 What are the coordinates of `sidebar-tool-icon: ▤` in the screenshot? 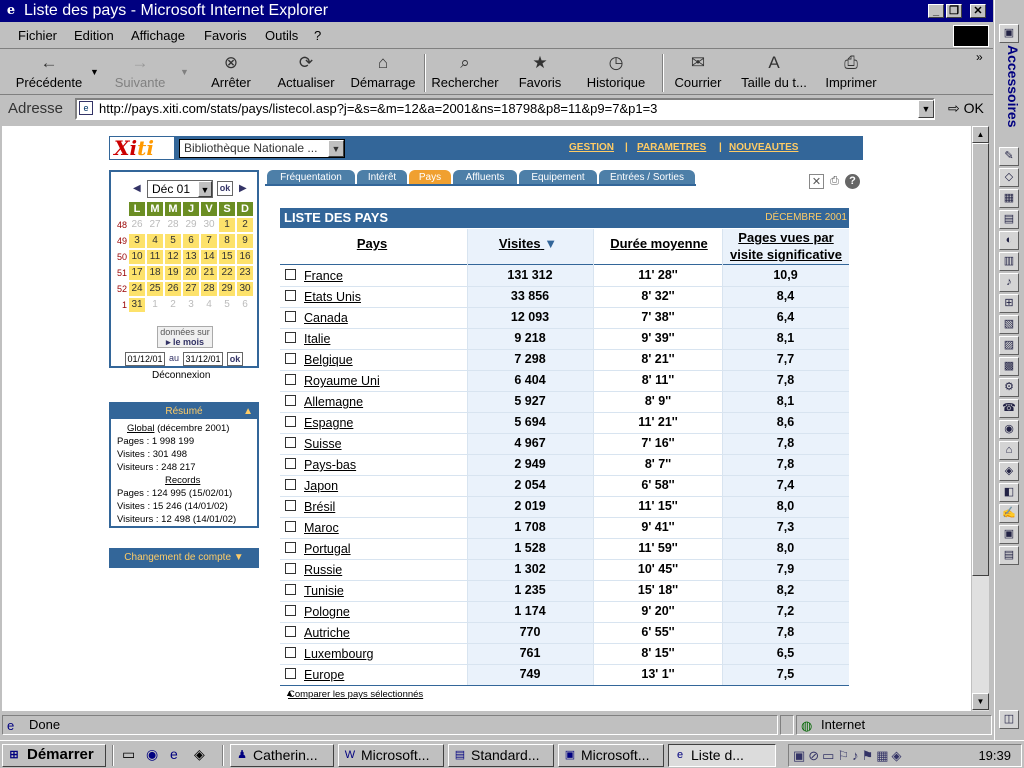 It's located at (1009, 219).